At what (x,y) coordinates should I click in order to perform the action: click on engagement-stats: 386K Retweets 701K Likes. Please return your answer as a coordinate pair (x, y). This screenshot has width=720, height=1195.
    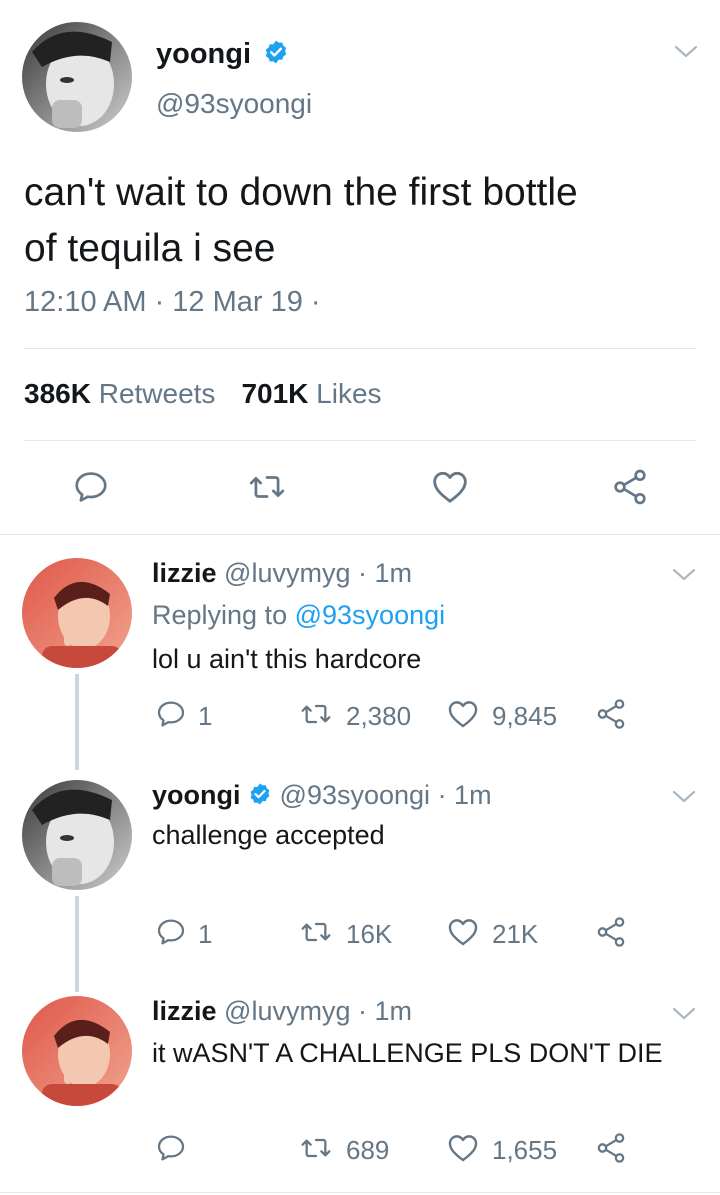
    Looking at the image, I should click on (203, 394).